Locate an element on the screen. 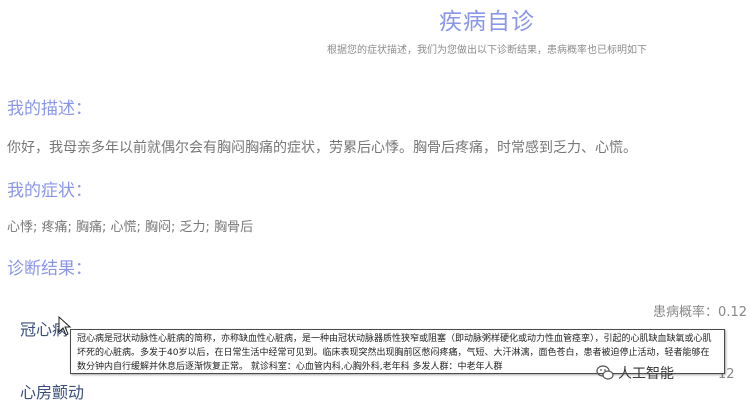  description-heading: 我的描述： is located at coordinates (49, 109).